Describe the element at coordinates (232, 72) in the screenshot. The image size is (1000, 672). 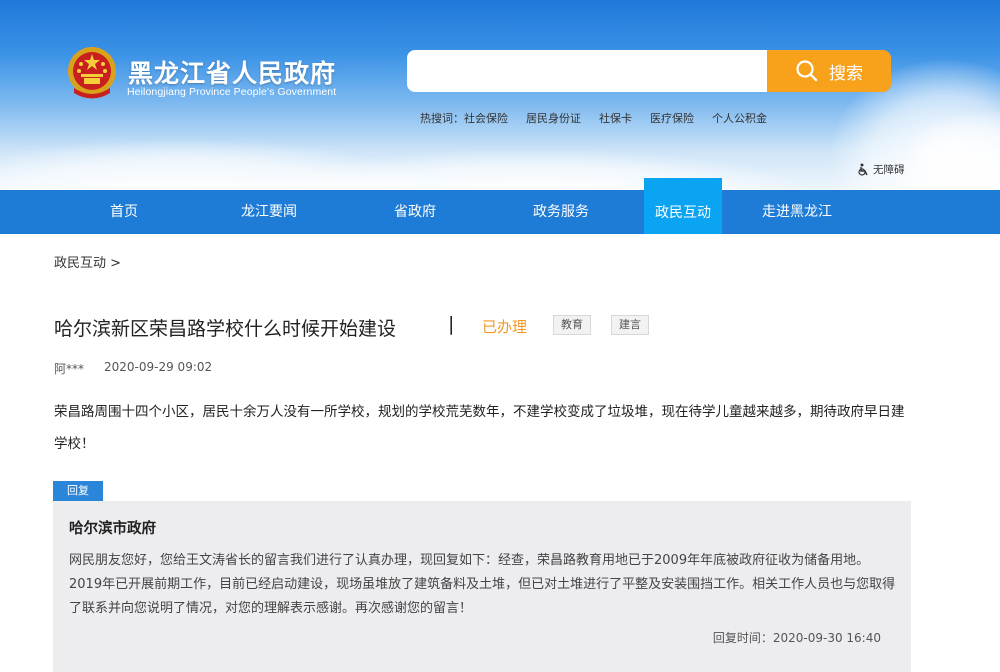
I see `site-title: 黑龙江省人民政府` at that location.